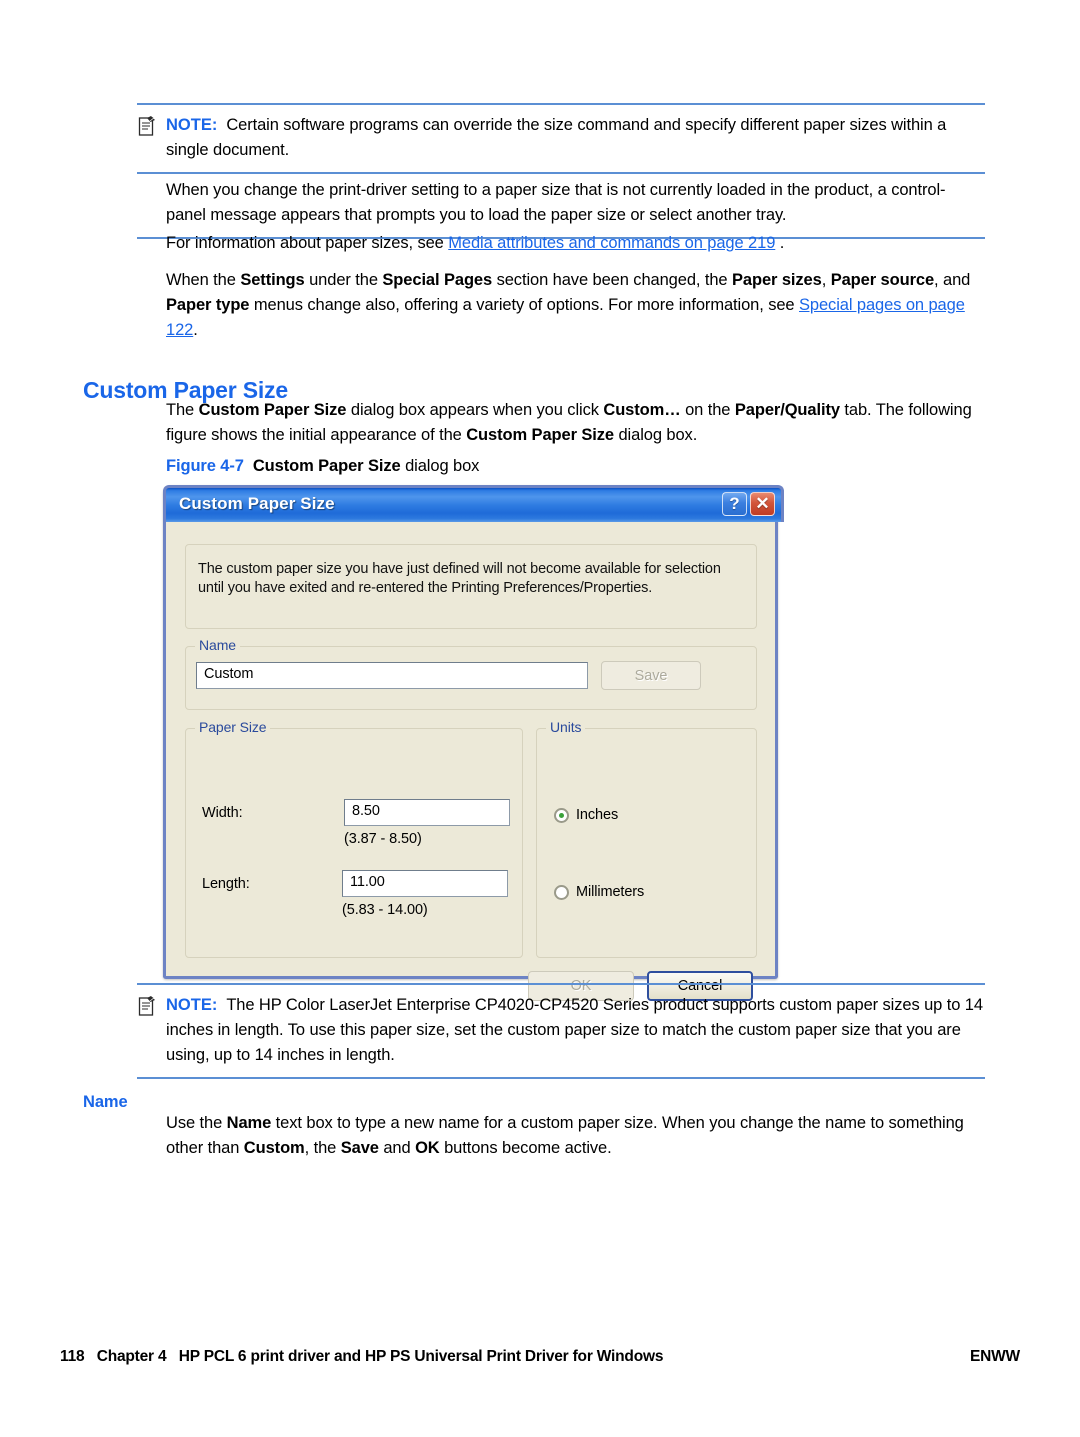  I want to click on name-group-label: Name, so click(217, 645).